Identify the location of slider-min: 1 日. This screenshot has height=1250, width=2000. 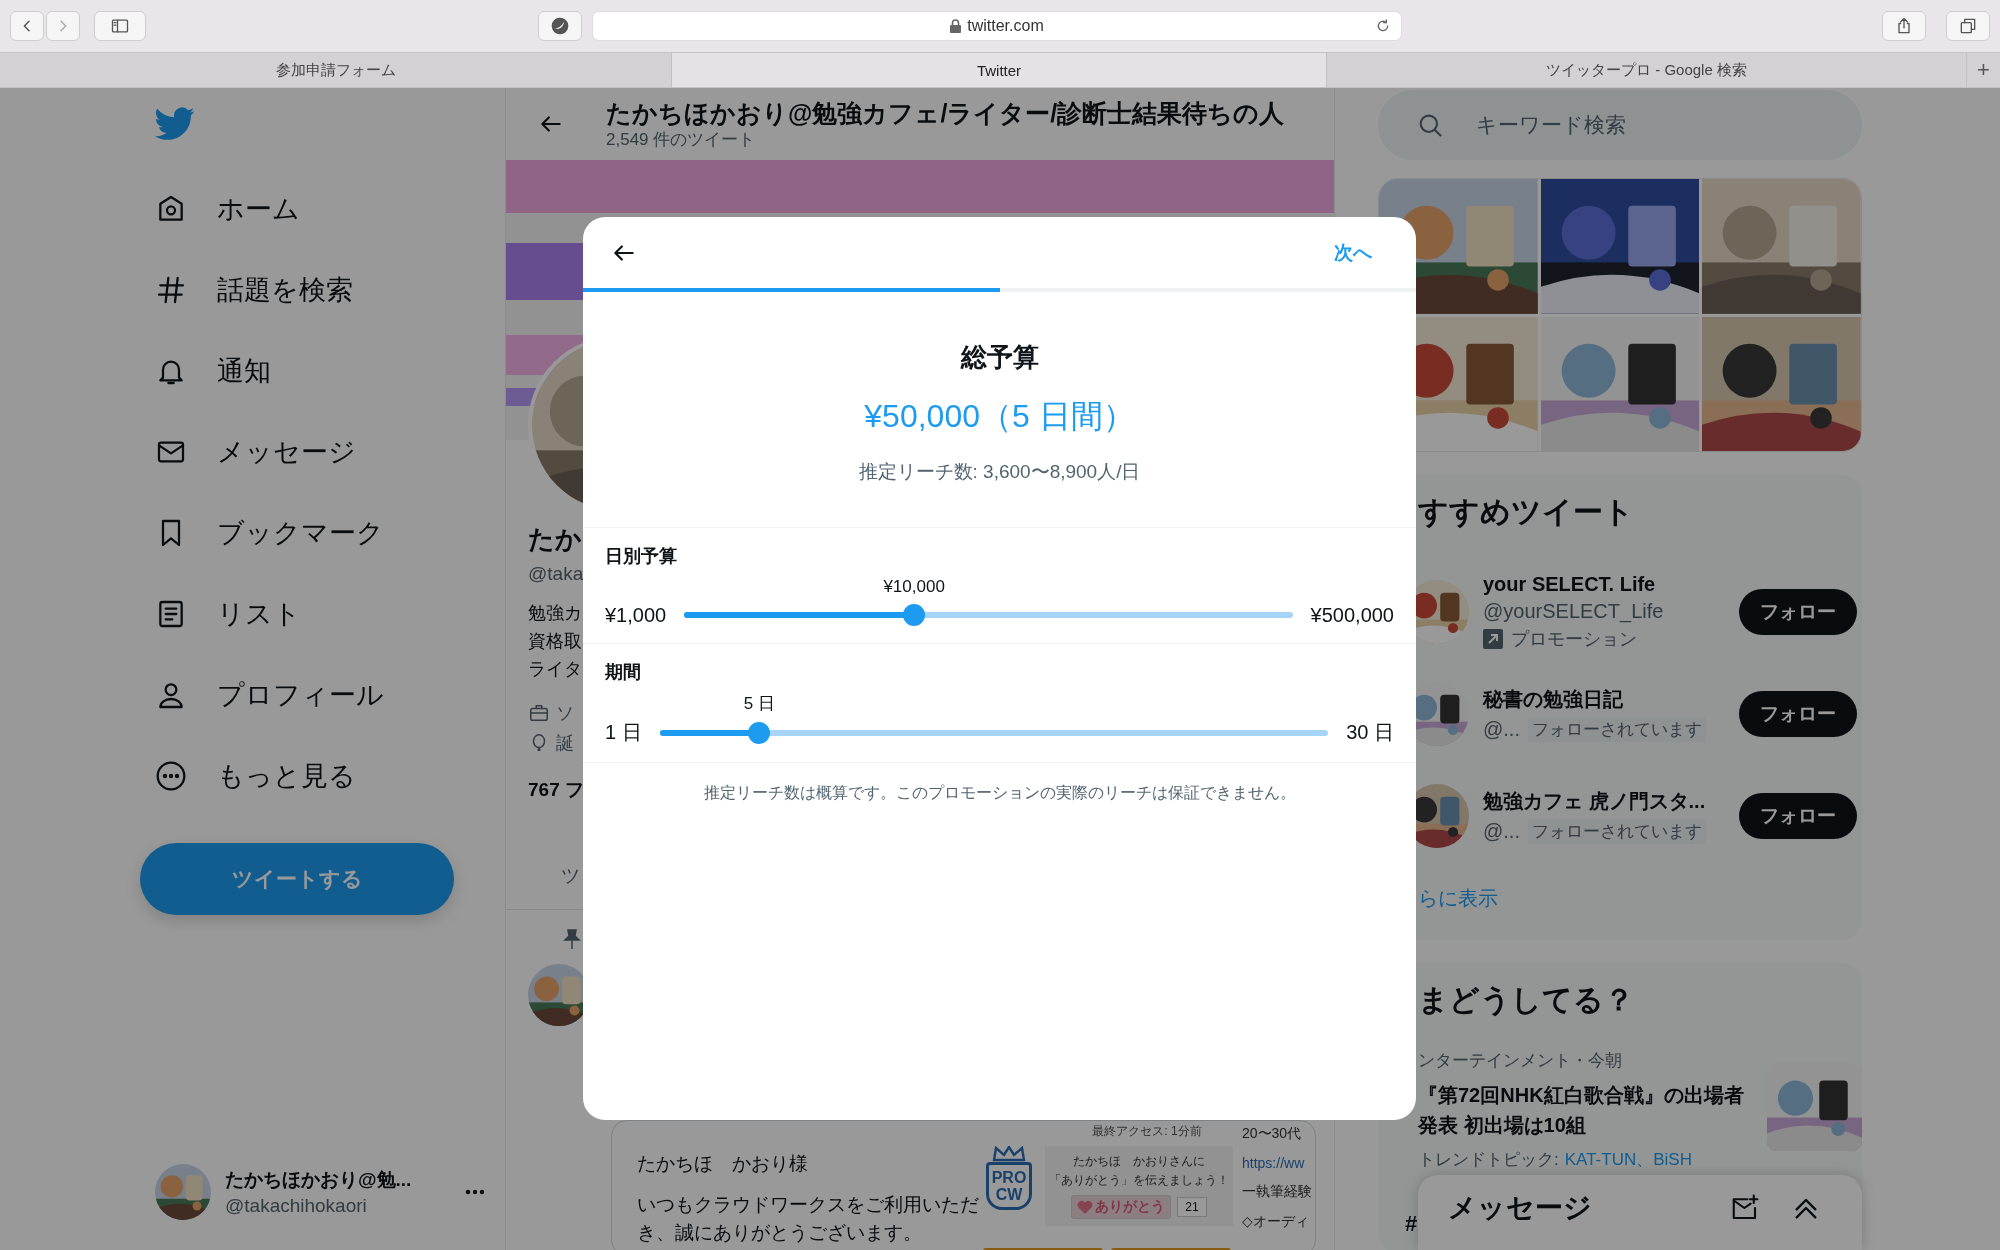
(623, 732).